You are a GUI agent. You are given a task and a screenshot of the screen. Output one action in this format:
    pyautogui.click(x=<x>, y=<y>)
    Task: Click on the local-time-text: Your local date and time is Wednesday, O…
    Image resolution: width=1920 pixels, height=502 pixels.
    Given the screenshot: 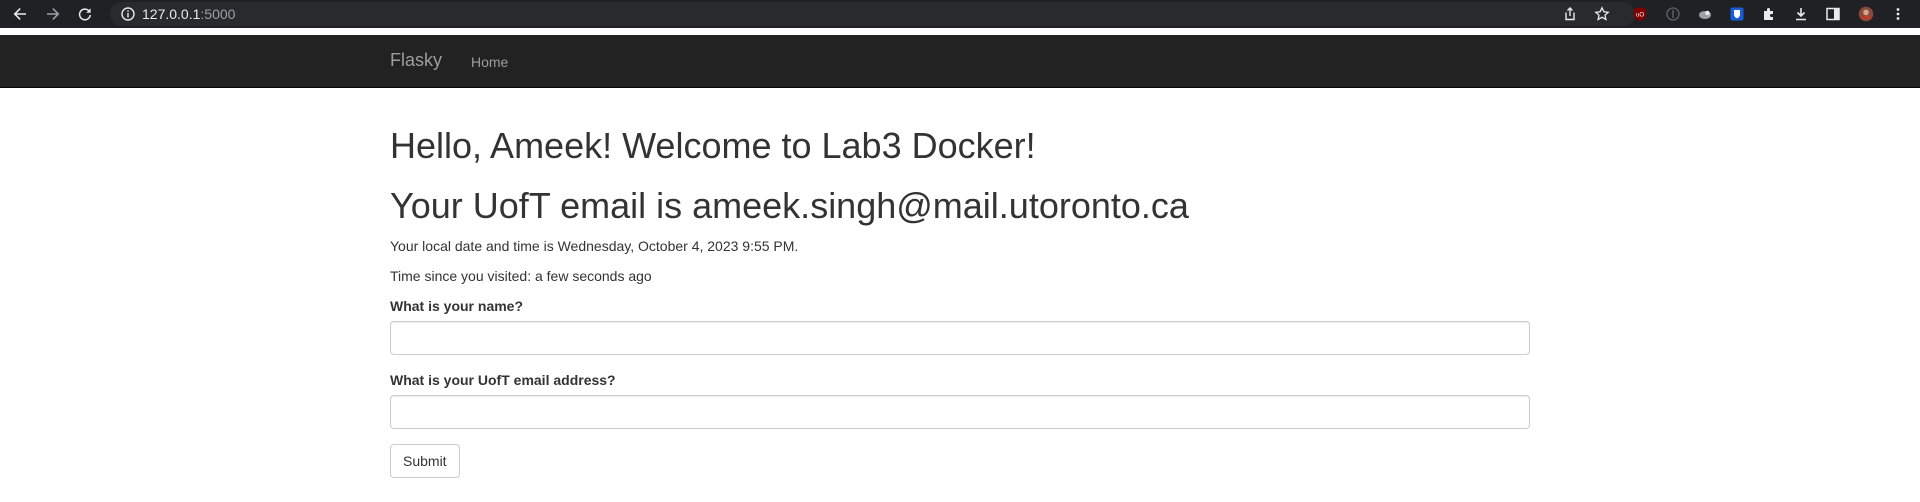 What is the action you would take?
    pyautogui.click(x=594, y=246)
    